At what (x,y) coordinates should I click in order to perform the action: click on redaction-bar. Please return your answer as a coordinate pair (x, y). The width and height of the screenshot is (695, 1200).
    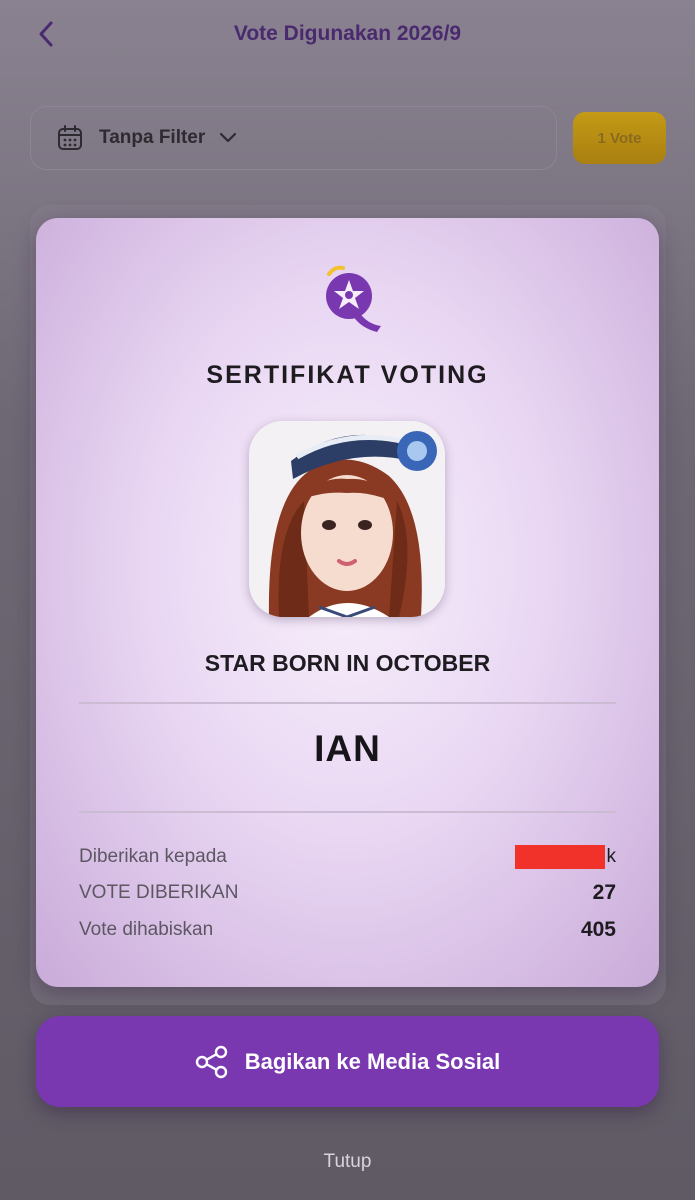
    Looking at the image, I should click on (559, 857).